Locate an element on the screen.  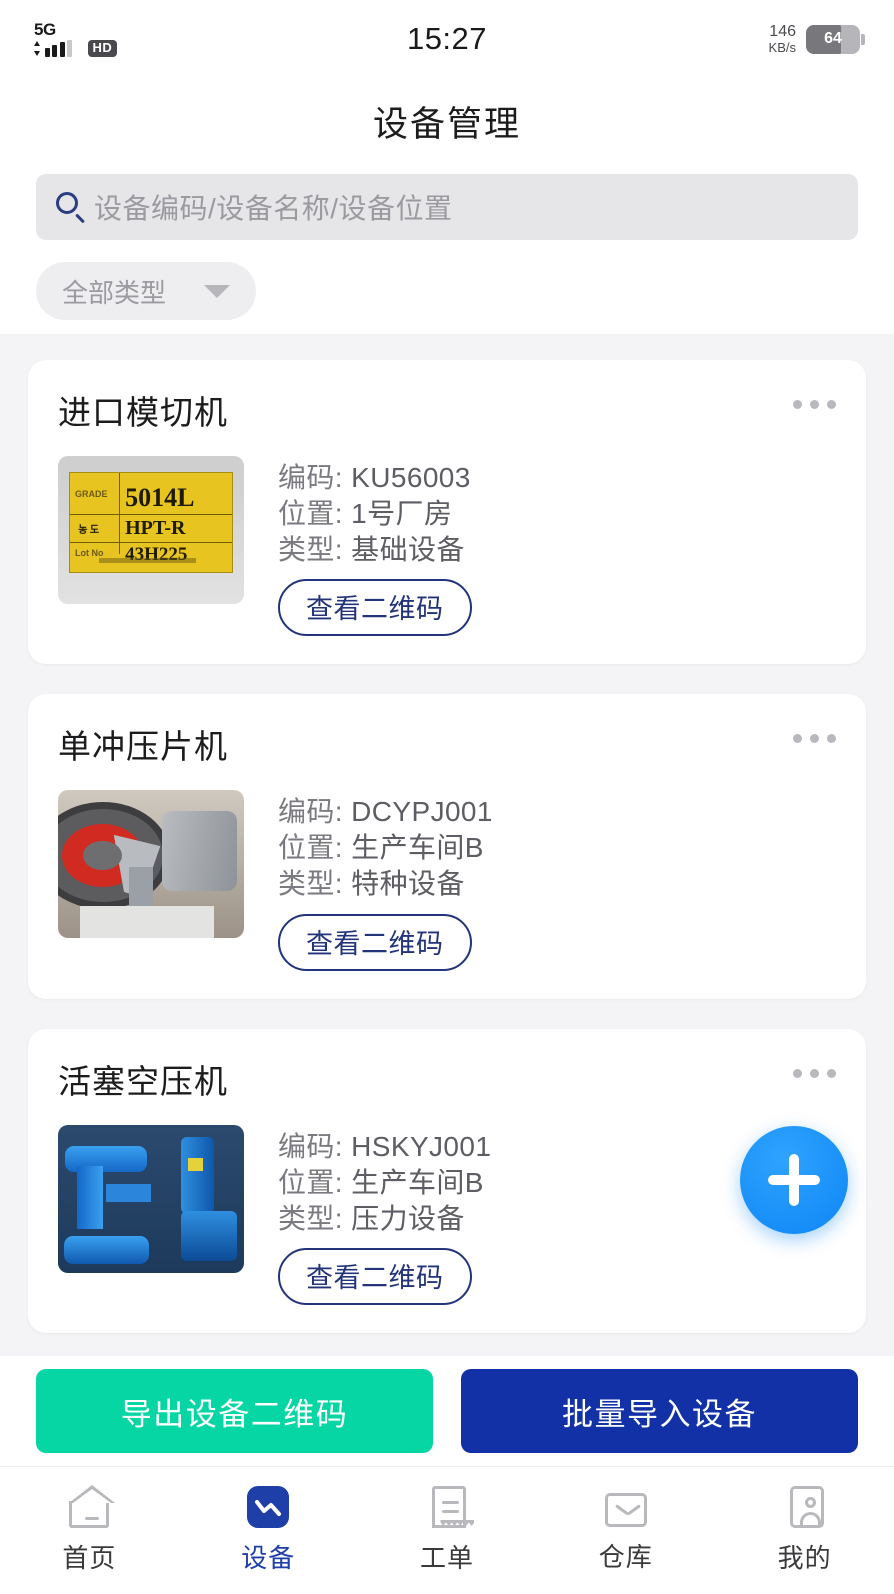
equipment-info: 编码: KU56003 位置: 1号厂房 类型: 基础设备 查看二维码 is located at coordinates (557, 546).